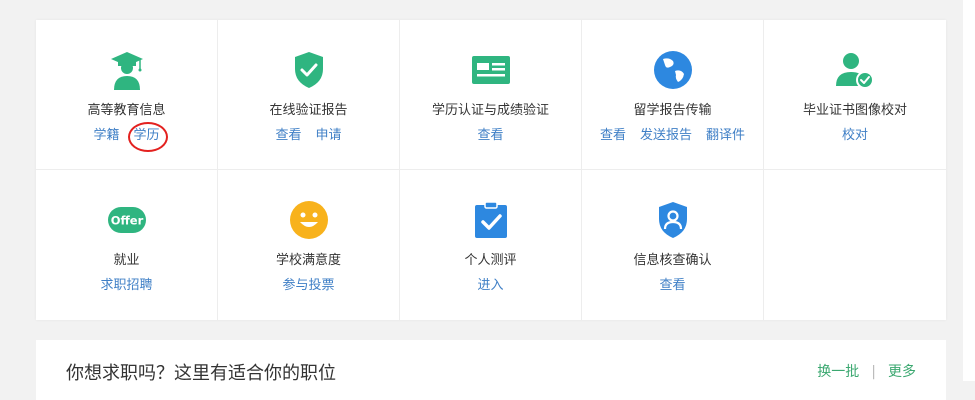 This screenshot has width=975, height=400. What do you see at coordinates (855, 95) in the screenshot?
I see `service-certificate-image: 毕业证书图像校对 校对` at bounding box center [855, 95].